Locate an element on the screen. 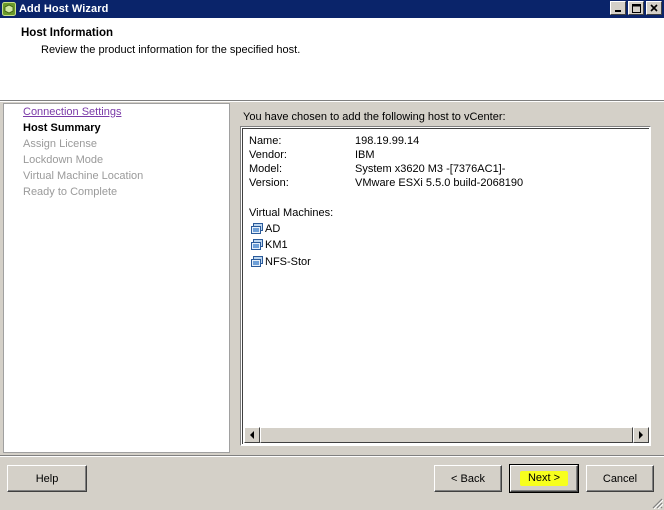 The height and width of the screenshot is (510, 664). nav-item-assign-license: Assign License is located at coordinates (60, 144).